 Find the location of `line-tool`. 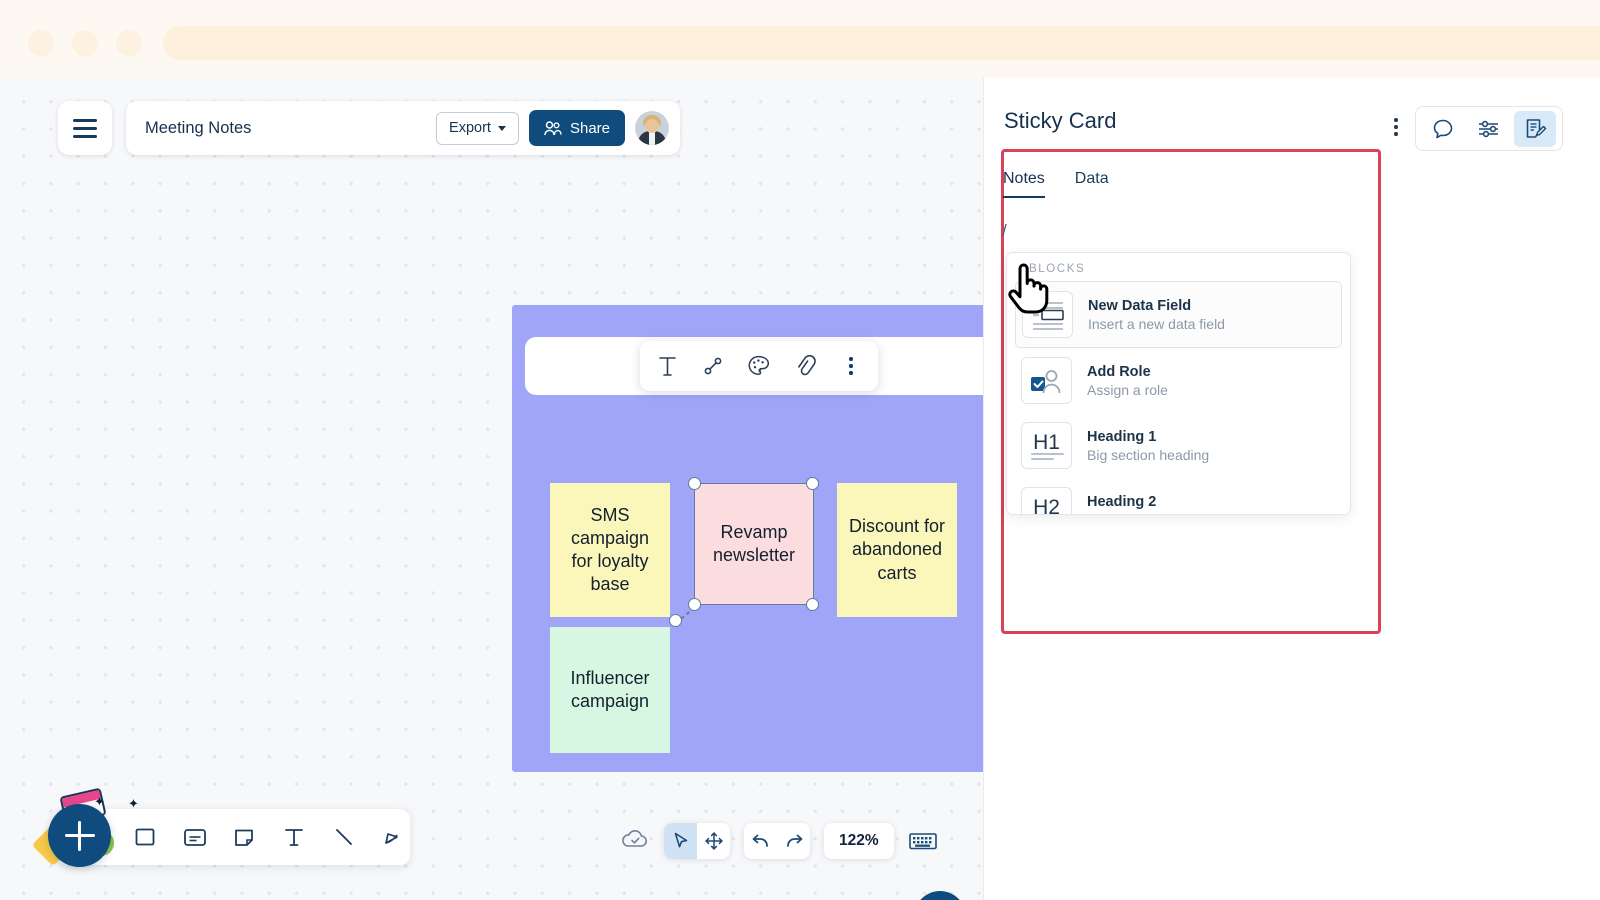

line-tool is located at coordinates (344, 837).